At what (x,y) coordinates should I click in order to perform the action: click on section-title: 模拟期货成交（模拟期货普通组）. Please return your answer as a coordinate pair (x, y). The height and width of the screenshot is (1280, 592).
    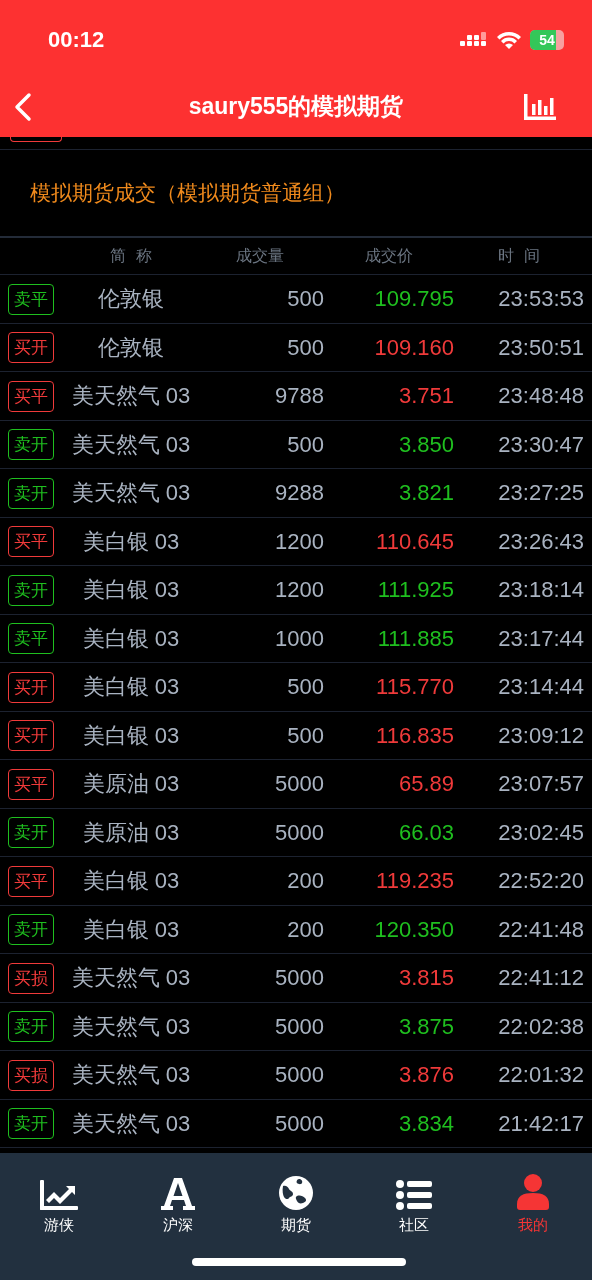
    Looking at the image, I should click on (296, 194).